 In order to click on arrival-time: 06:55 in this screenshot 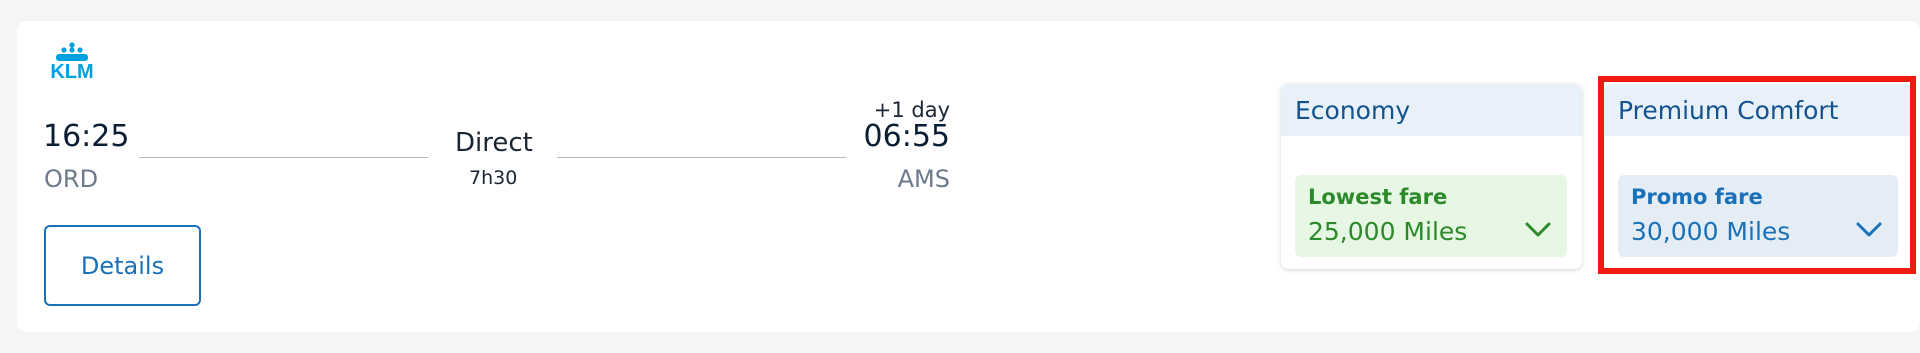, I will do `click(906, 136)`.